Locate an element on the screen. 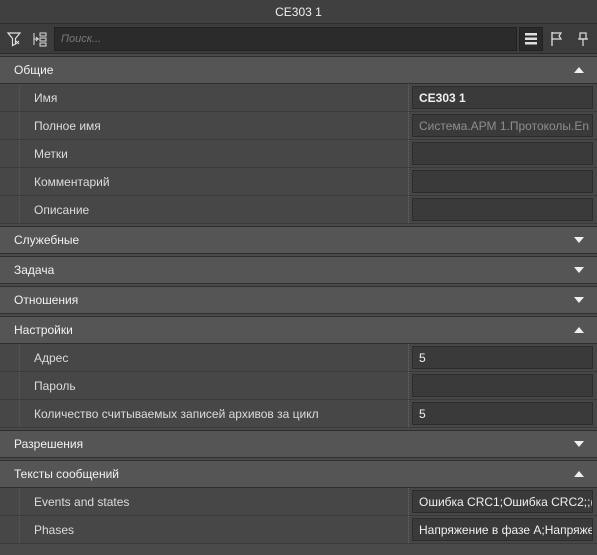 This screenshot has height=555, width=597. section-settings-header: Настройки is located at coordinates (298, 330).